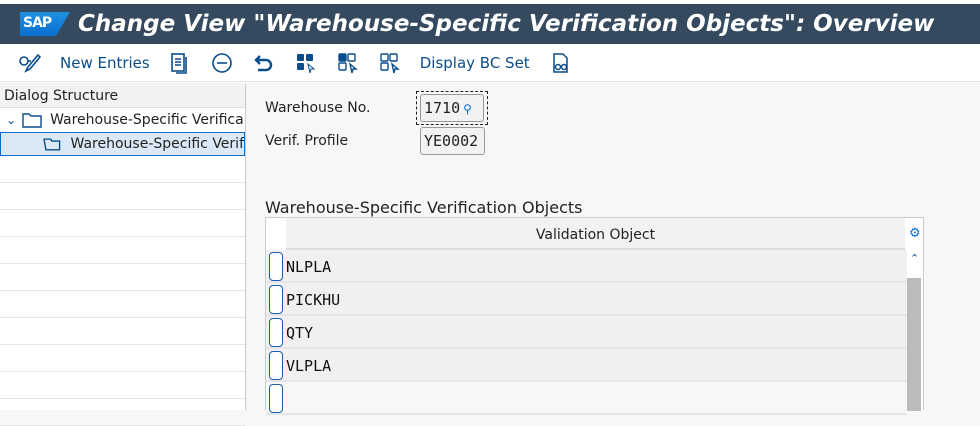 Image resolution: width=980 pixels, height=426 pixels. Describe the element at coordinates (914, 258) in the screenshot. I see `scroll-up-icon: ⌃` at that location.